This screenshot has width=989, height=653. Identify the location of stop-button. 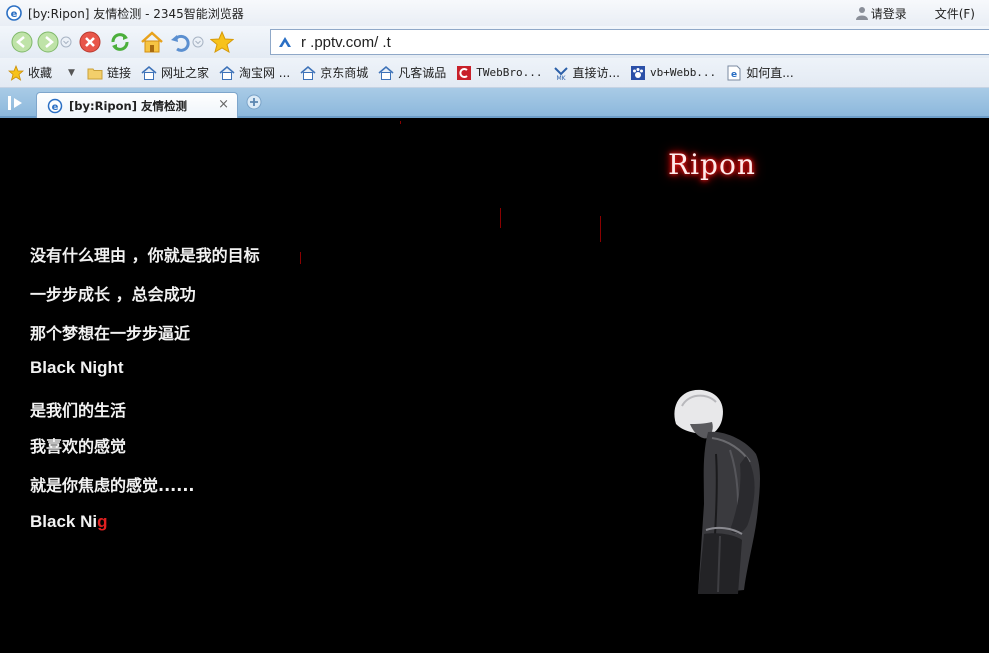
(90, 42).